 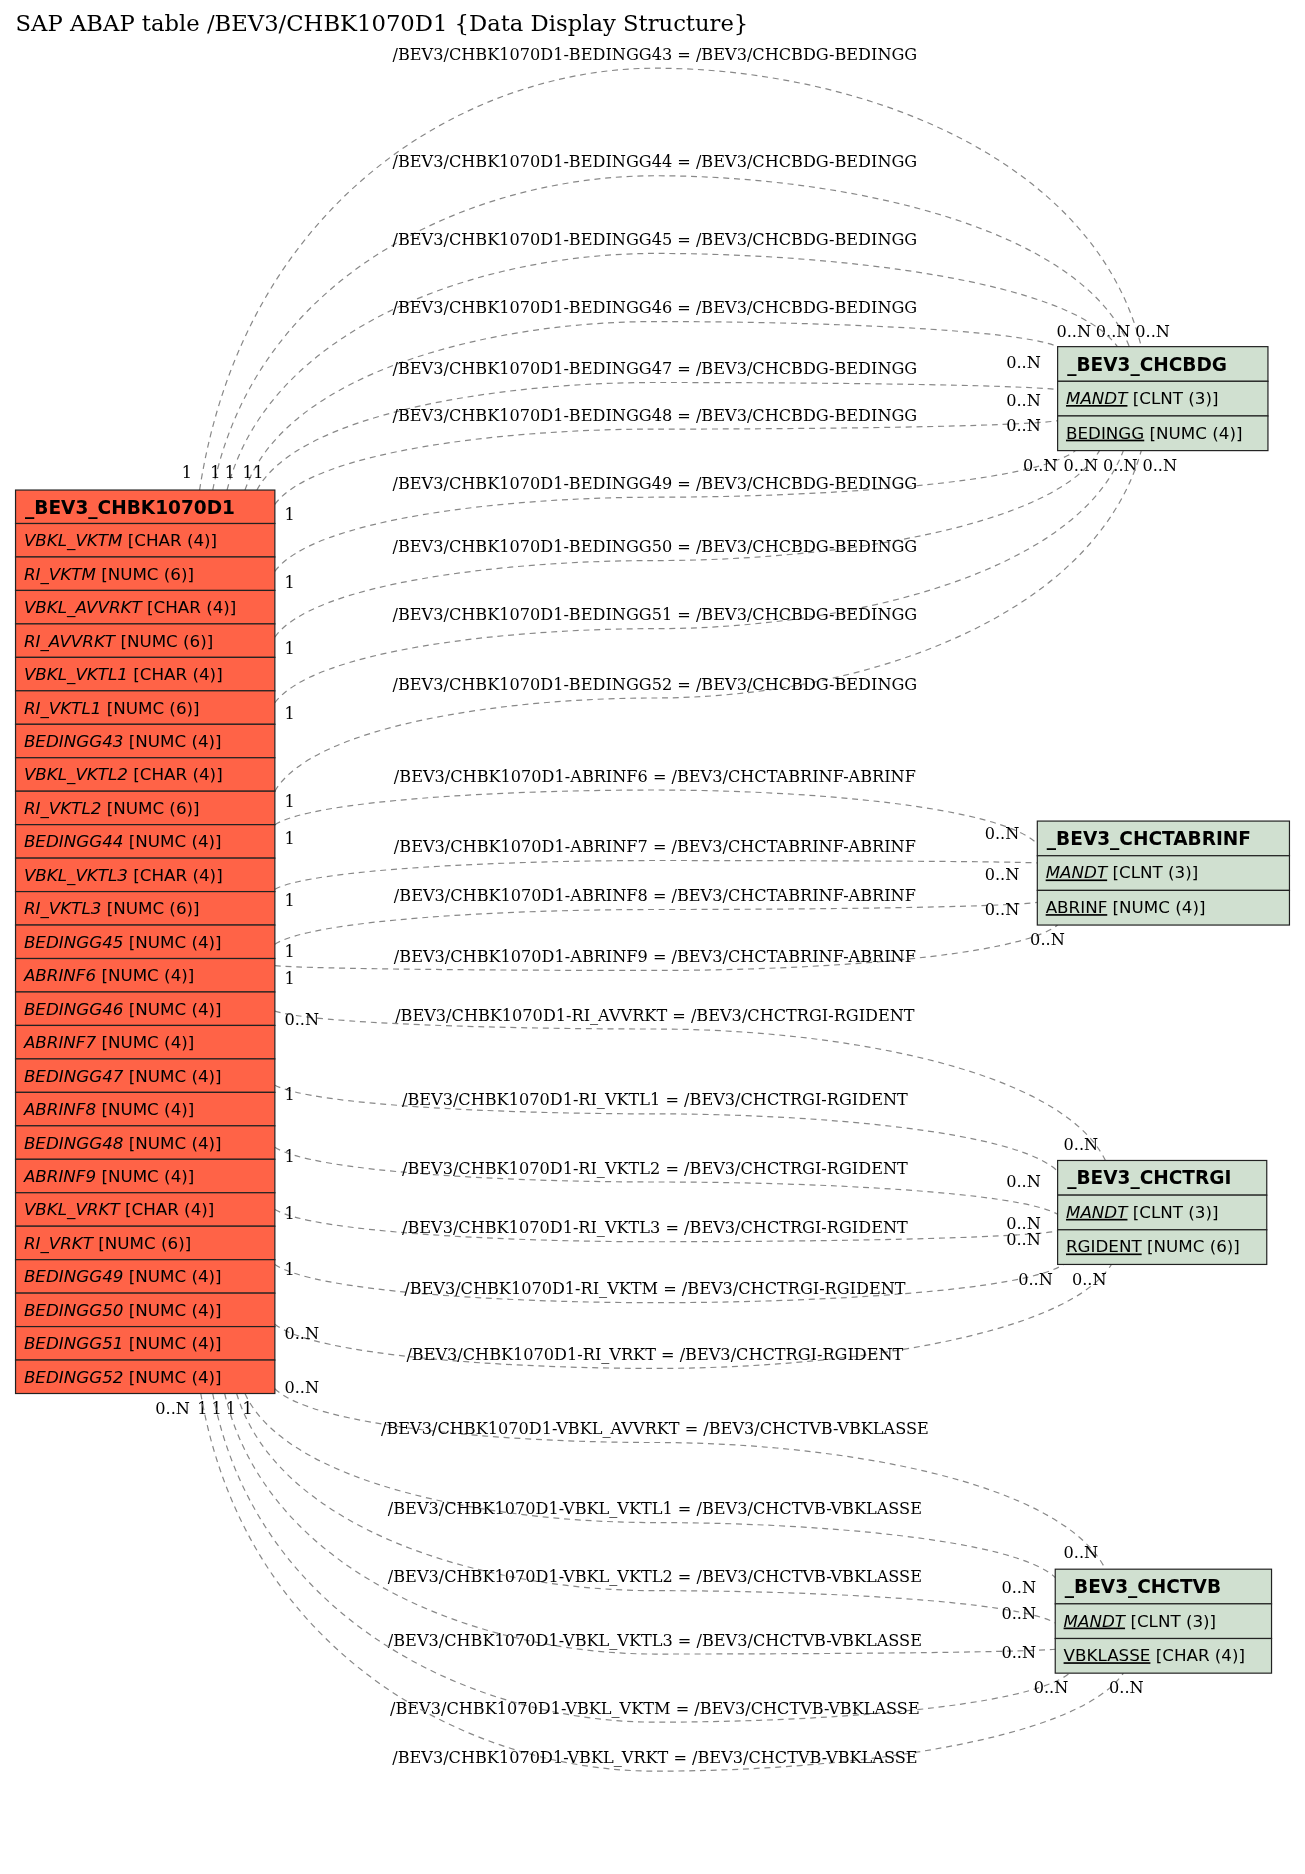 What do you see at coordinates (655, 1289) in the screenshot?
I see `relation-label: /BEV3/CHBK1070D1-RI_VKTM = /BEV3/CHCTRGI-RGIDENT` at bounding box center [655, 1289].